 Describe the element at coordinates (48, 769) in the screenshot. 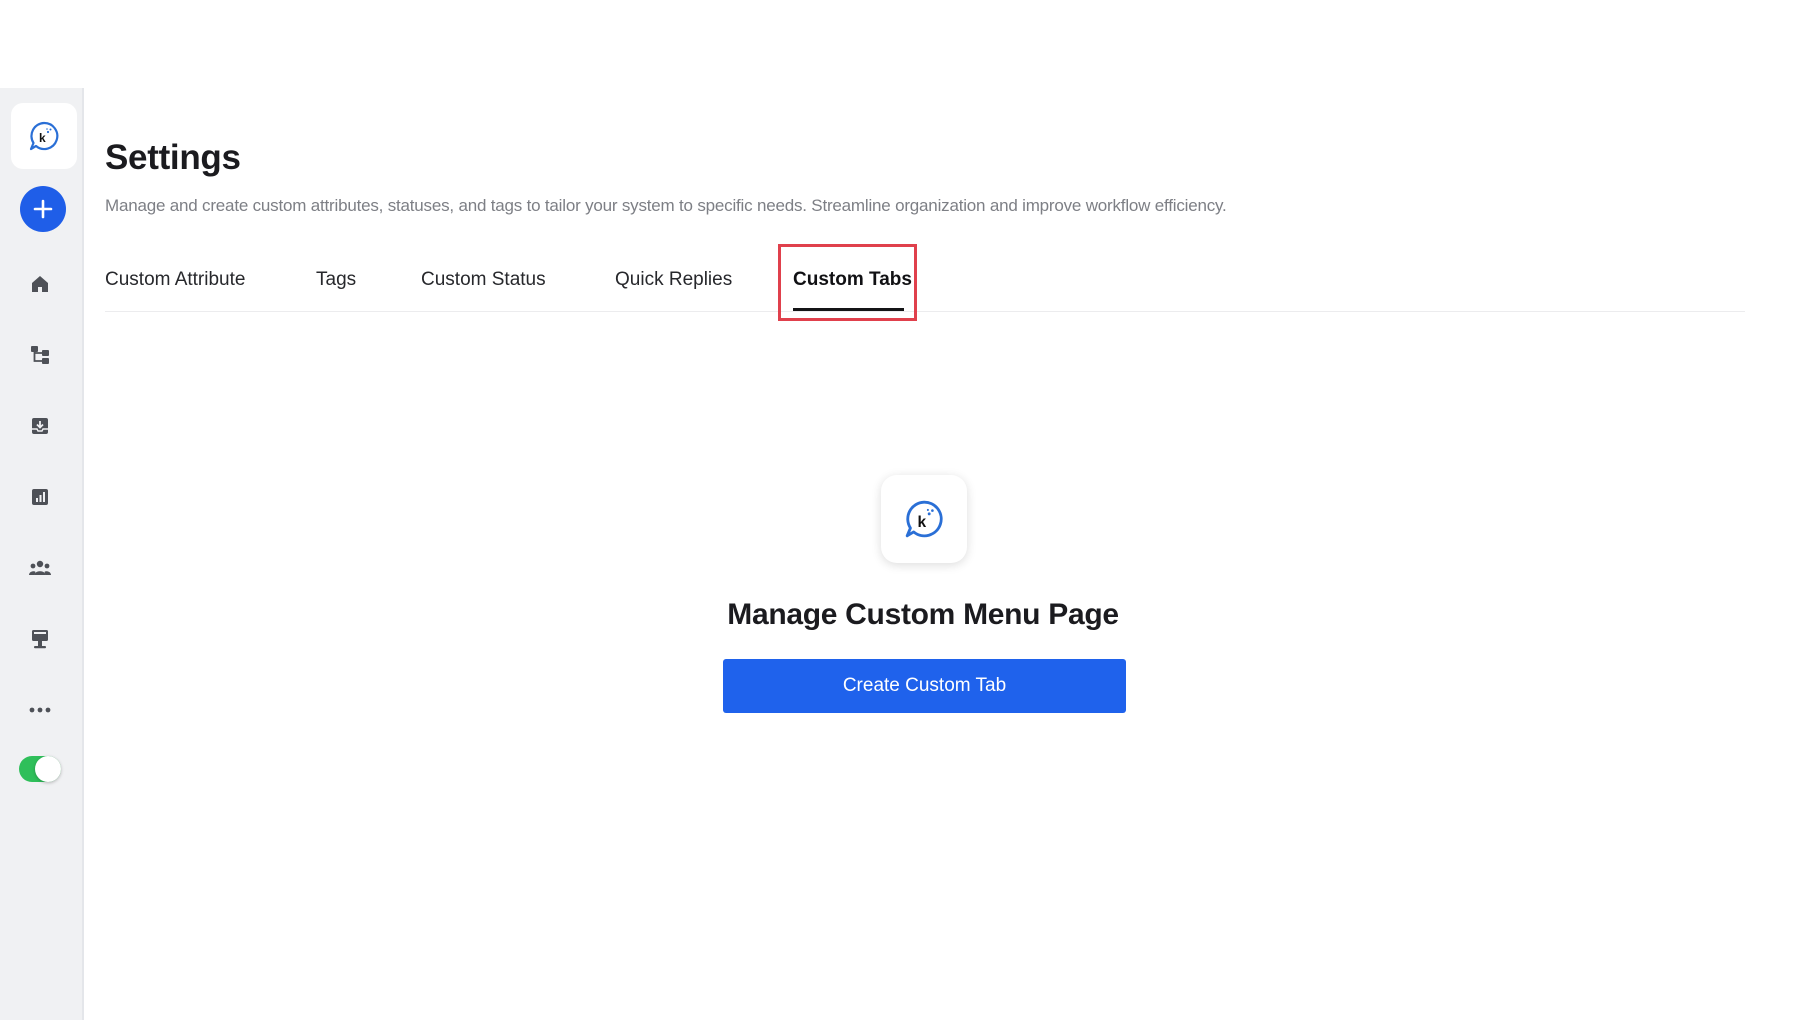

I see `toggle-knob` at that location.